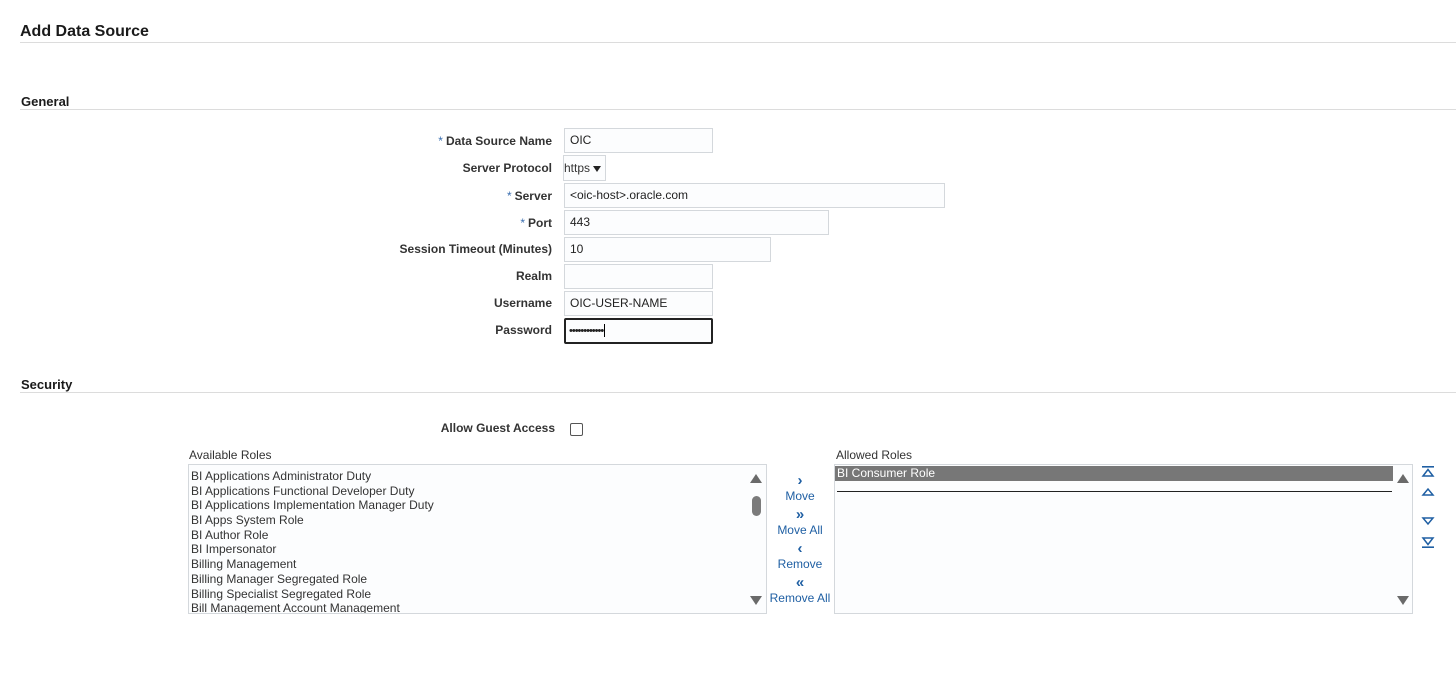  I want to click on remove-all-button: « Remove All, so click(800, 590).